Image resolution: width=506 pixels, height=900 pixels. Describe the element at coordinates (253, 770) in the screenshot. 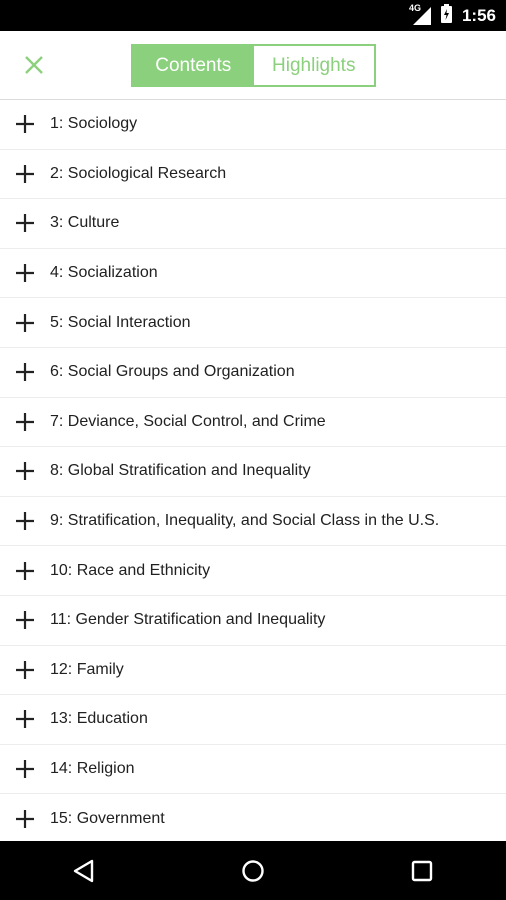

I see `chapter-row: 14: Religion` at that location.